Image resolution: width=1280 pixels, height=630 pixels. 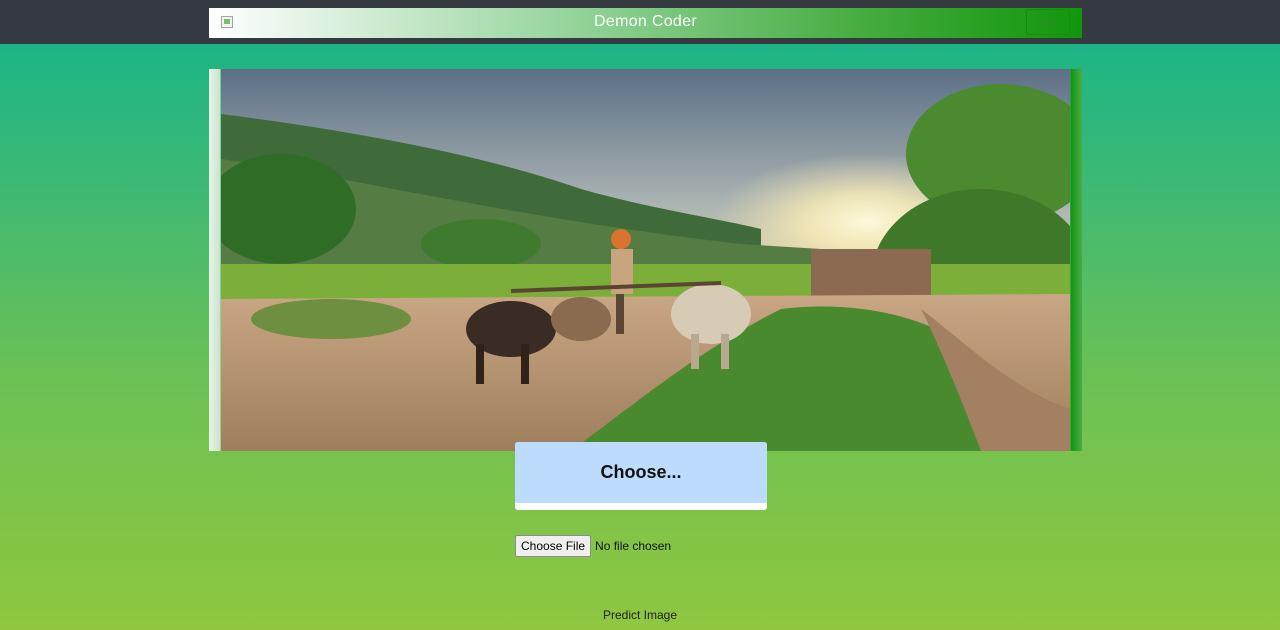 I want to click on file-input: Choose File No file chosen, so click(x=593, y=546).